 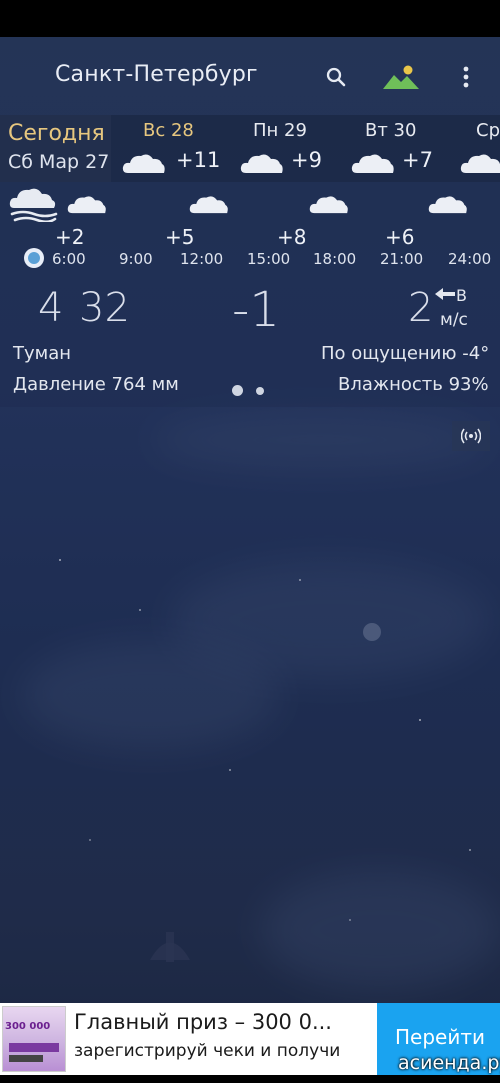 What do you see at coordinates (168, 130) in the screenshot?
I see `day-label: Вс 28` at bounding box center [168, 130].